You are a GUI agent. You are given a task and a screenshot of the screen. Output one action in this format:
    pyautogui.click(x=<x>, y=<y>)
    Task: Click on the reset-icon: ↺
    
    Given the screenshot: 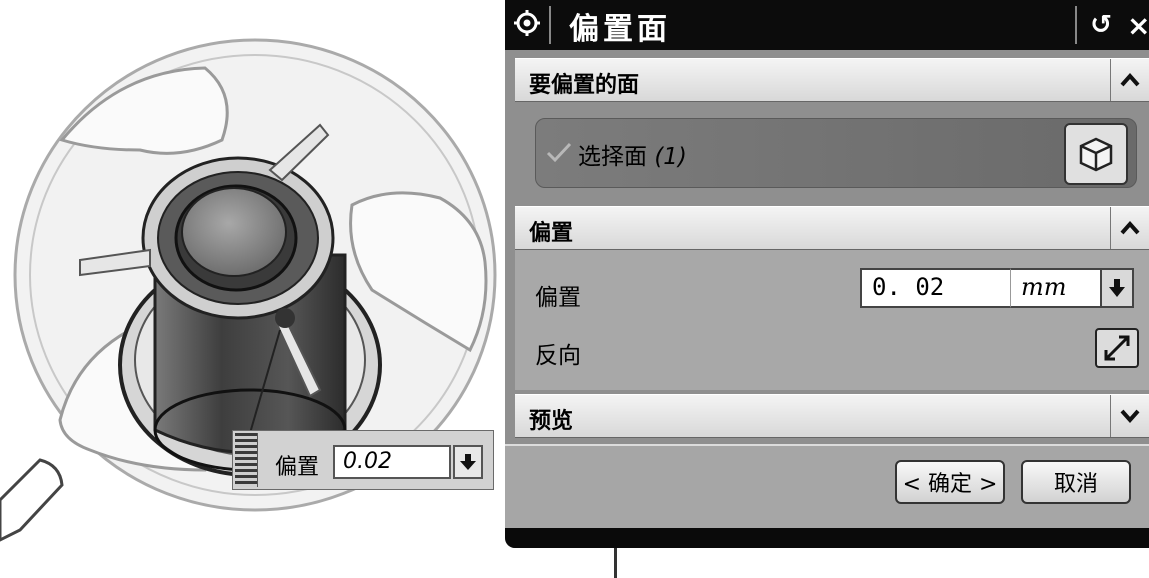 What is the action you would take?
    pyautogui.click(x=1100, y=25)
    